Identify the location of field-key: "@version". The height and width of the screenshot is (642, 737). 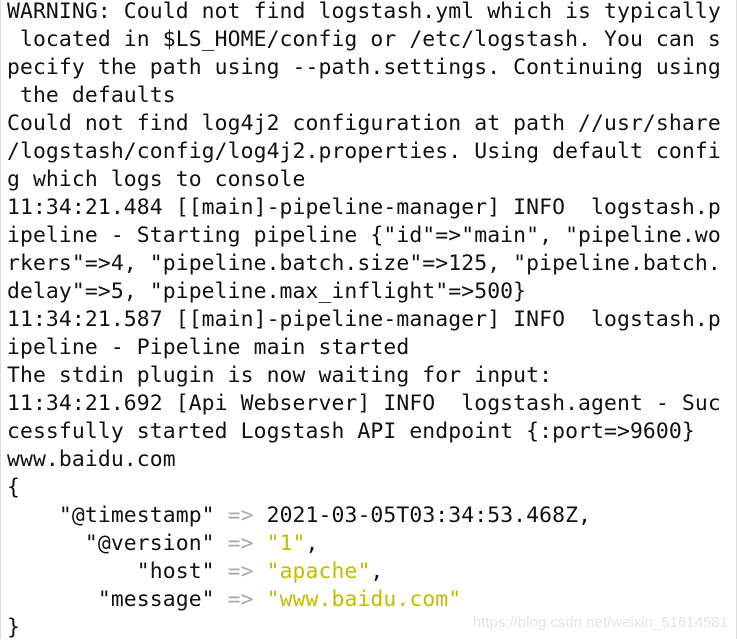
(117, 543).